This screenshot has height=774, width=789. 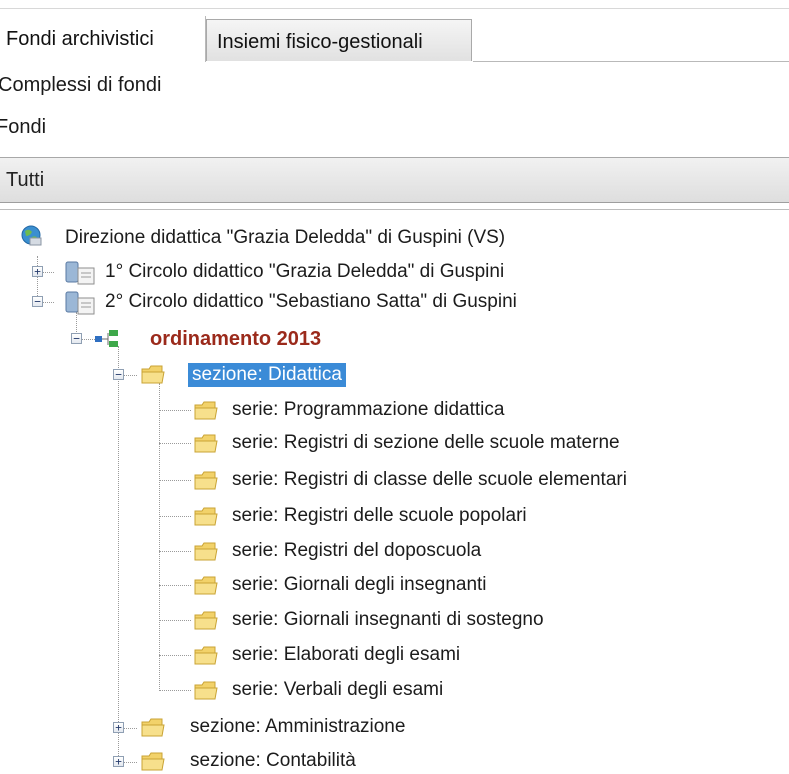 I want to click on tree-node-serie: serie: Programmazione didattica, so click(x=368, y=410).